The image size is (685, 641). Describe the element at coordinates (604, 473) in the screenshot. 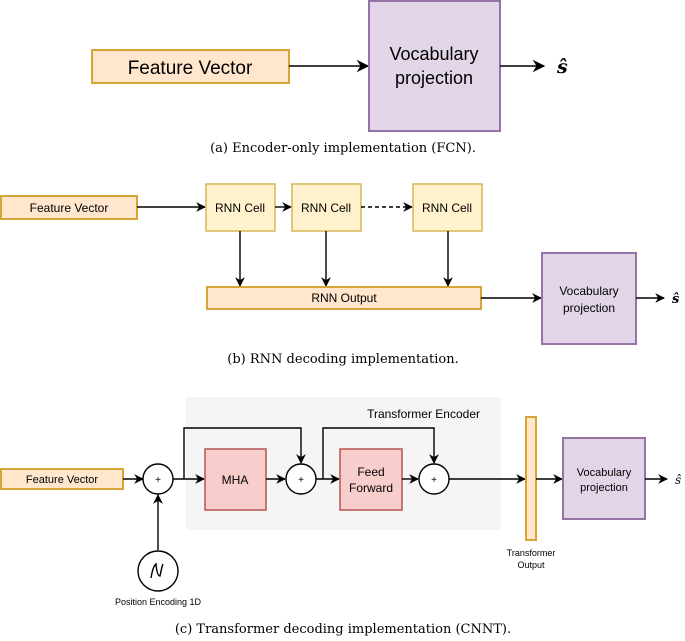

I see `vocab-label-line1-c: Vocabulary` at that location.